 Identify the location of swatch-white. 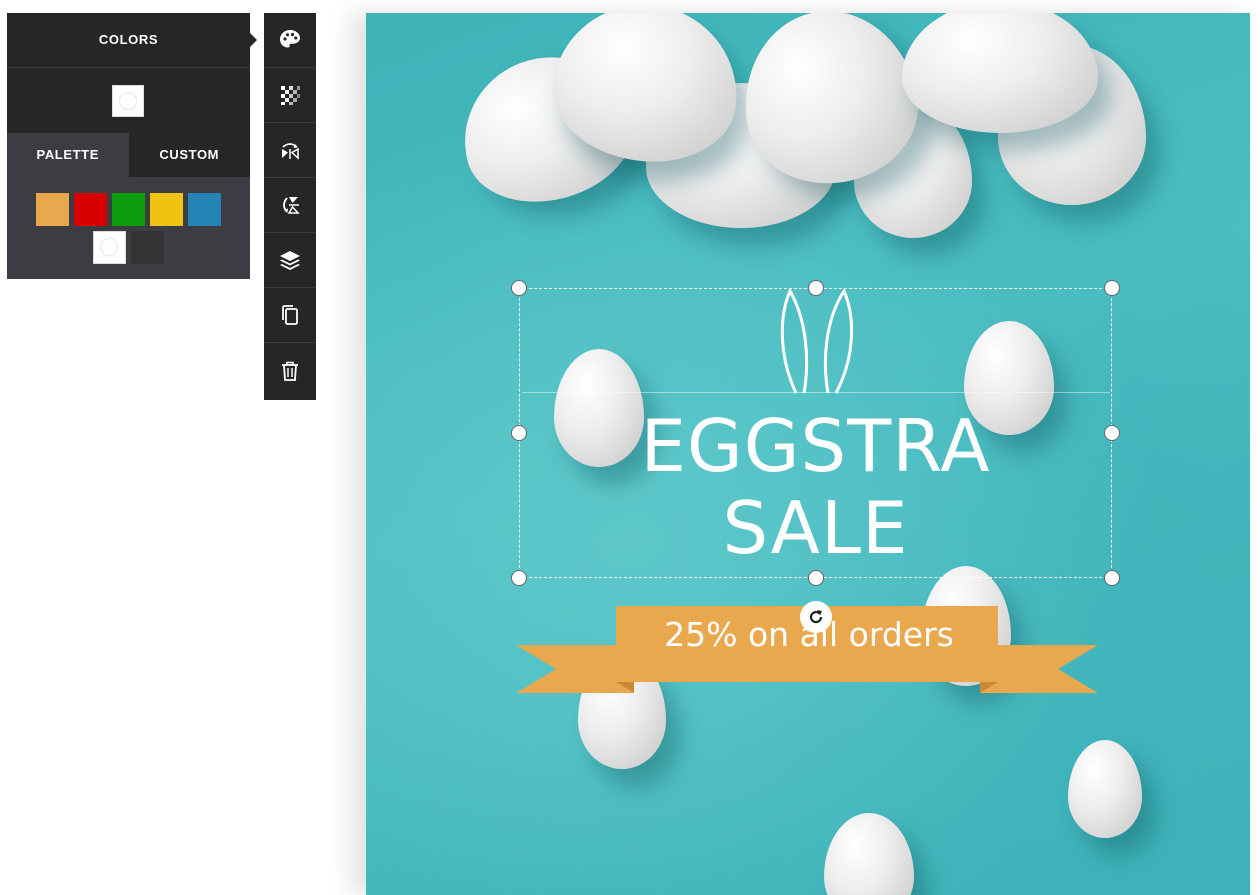
(109, 247).